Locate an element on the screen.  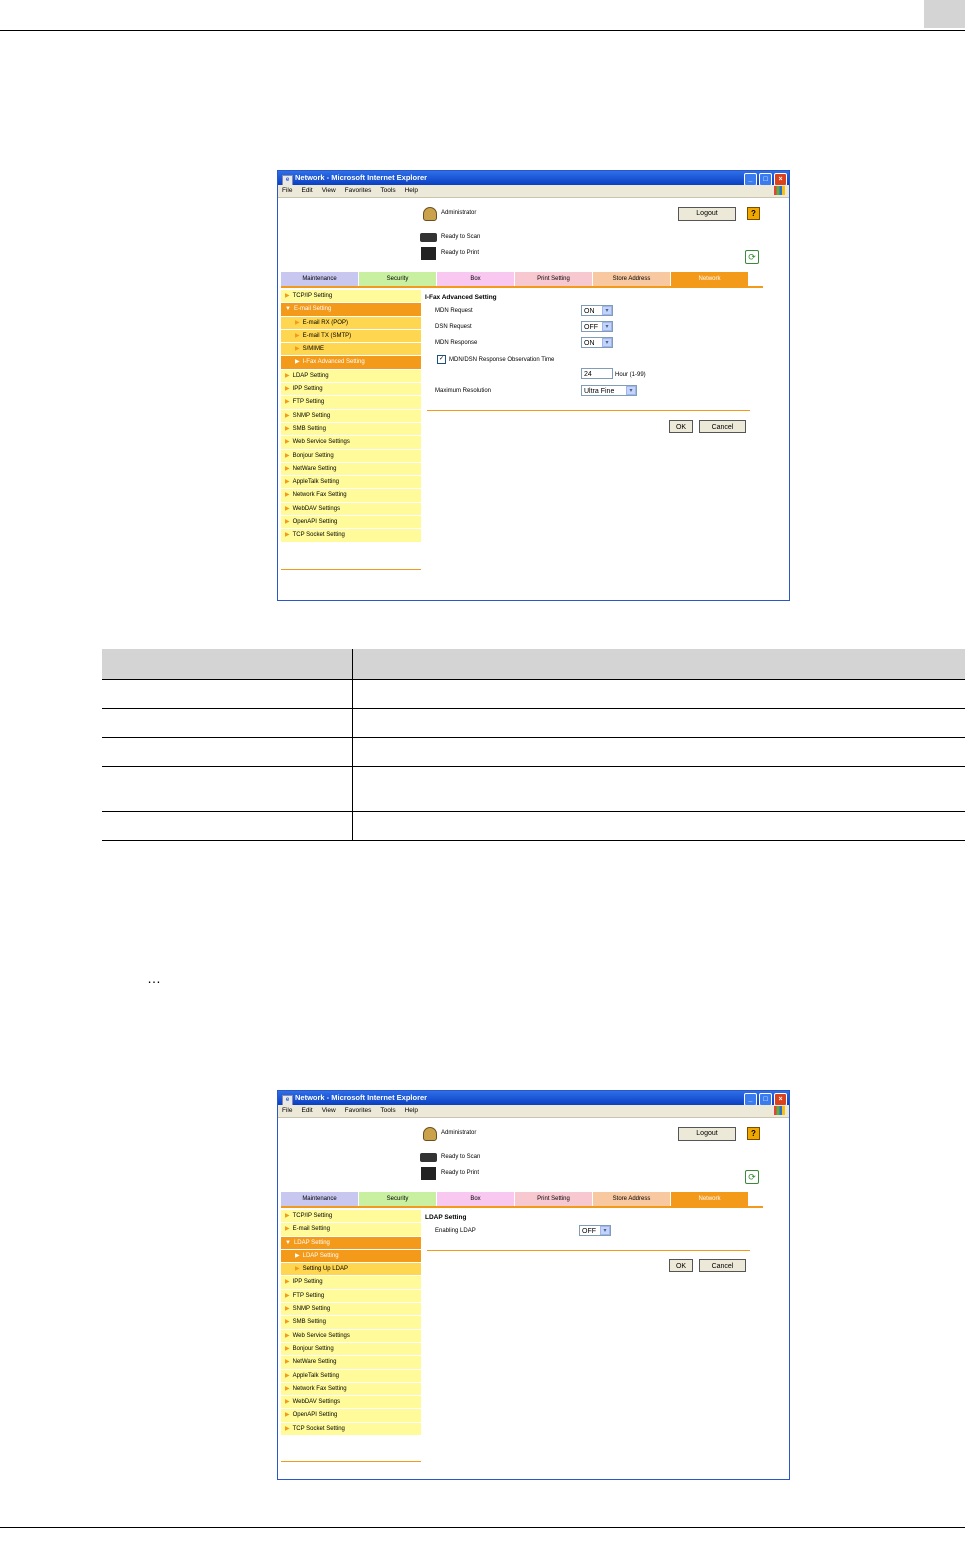
sidebar-item-email-rx: ▶ E-mail RX (POP) is located at coordinates (351, 323).